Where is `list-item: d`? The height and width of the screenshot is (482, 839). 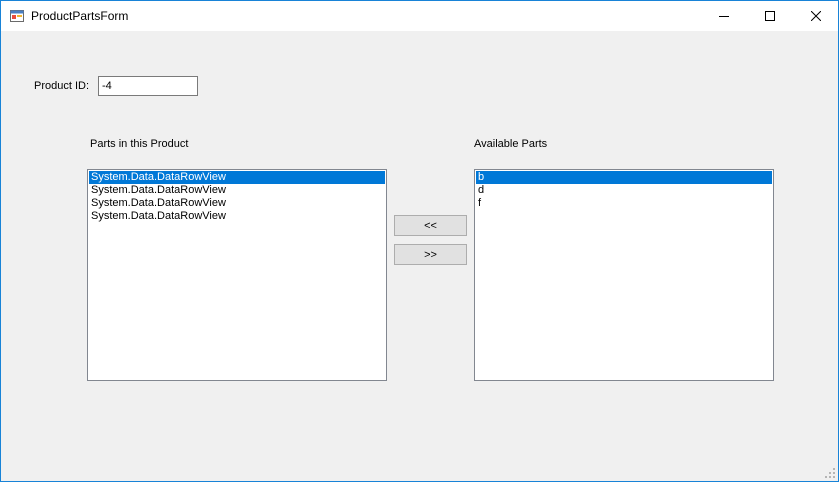 list-item: d is located at coordinates (624, 190).